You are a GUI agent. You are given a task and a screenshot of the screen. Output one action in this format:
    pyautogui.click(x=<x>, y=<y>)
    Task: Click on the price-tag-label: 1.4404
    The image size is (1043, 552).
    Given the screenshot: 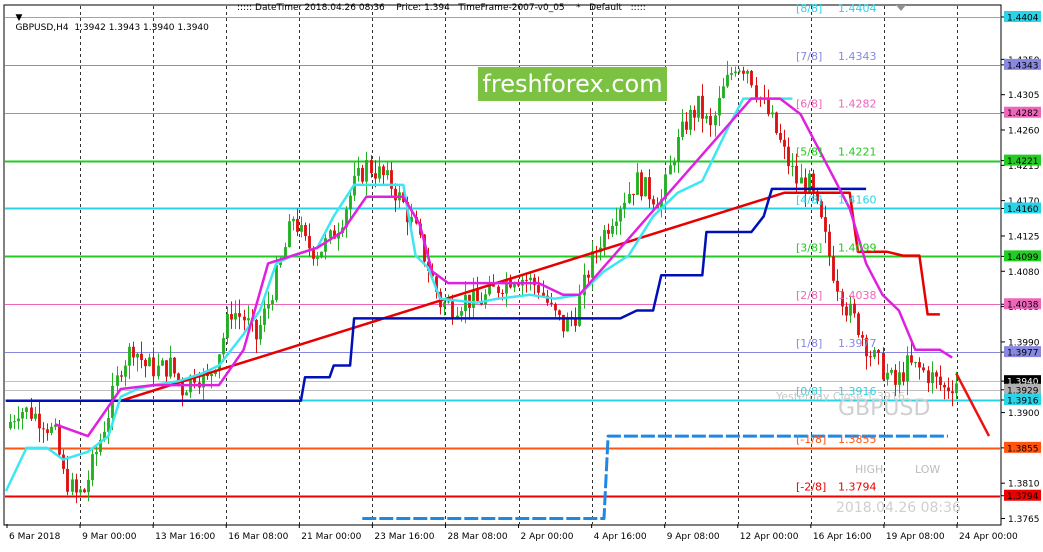 What is the action you would take?
    pyautogui.click(x=1023, y=18)
    